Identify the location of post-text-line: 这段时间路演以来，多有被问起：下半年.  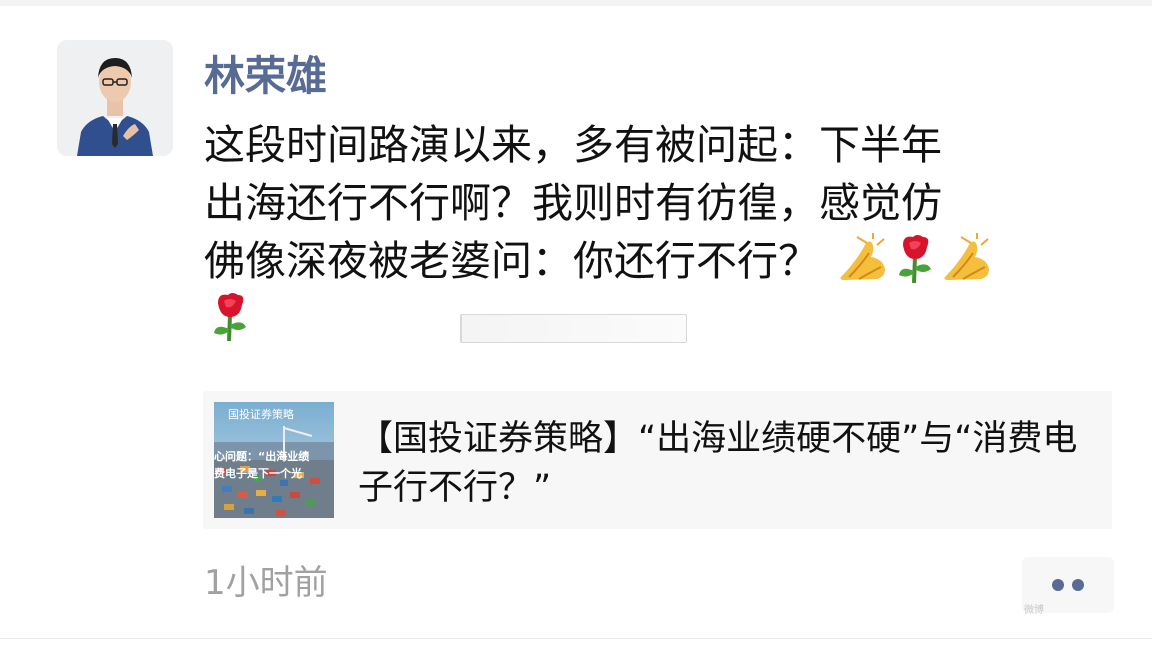
(573, 145).